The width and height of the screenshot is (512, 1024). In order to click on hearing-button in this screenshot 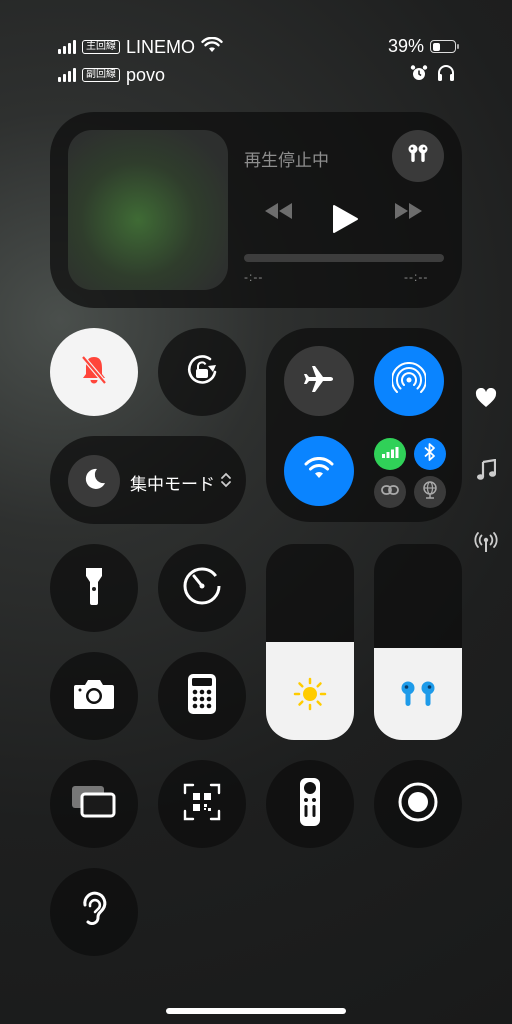, I will do `click(94, 912)`.